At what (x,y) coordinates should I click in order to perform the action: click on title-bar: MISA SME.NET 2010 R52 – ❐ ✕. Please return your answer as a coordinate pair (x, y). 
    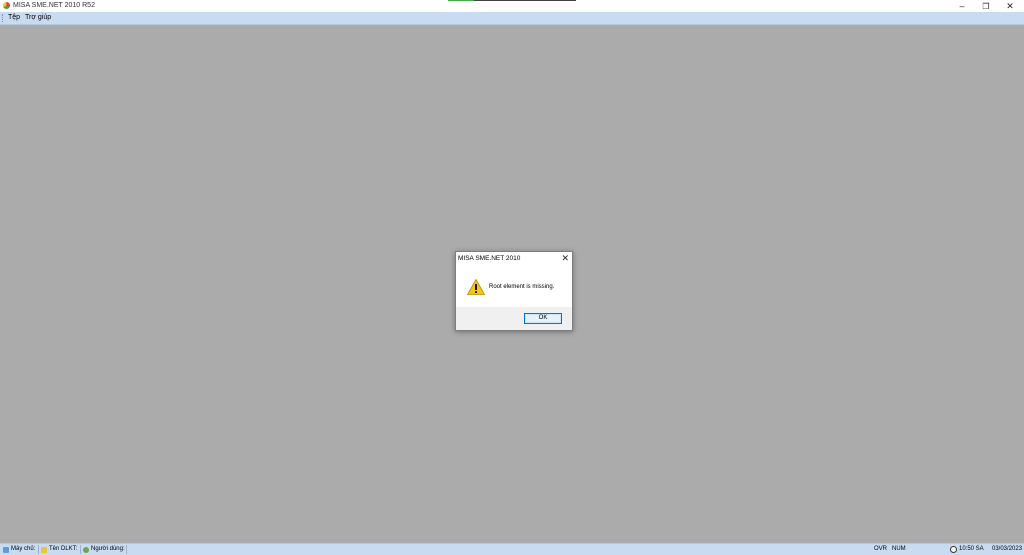
    Looking at the image, I should click on (512, 6).